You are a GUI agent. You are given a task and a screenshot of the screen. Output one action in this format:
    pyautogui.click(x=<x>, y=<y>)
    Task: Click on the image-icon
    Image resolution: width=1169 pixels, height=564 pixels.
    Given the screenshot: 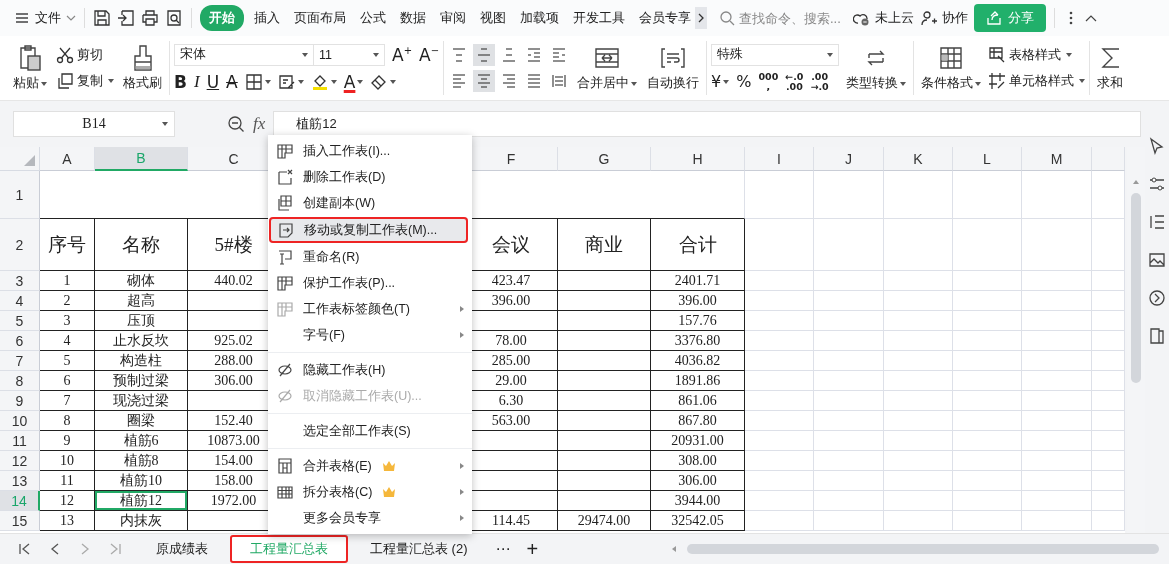 What is the action you would take?
    pyautogui.click(x=1157, y=260)
    